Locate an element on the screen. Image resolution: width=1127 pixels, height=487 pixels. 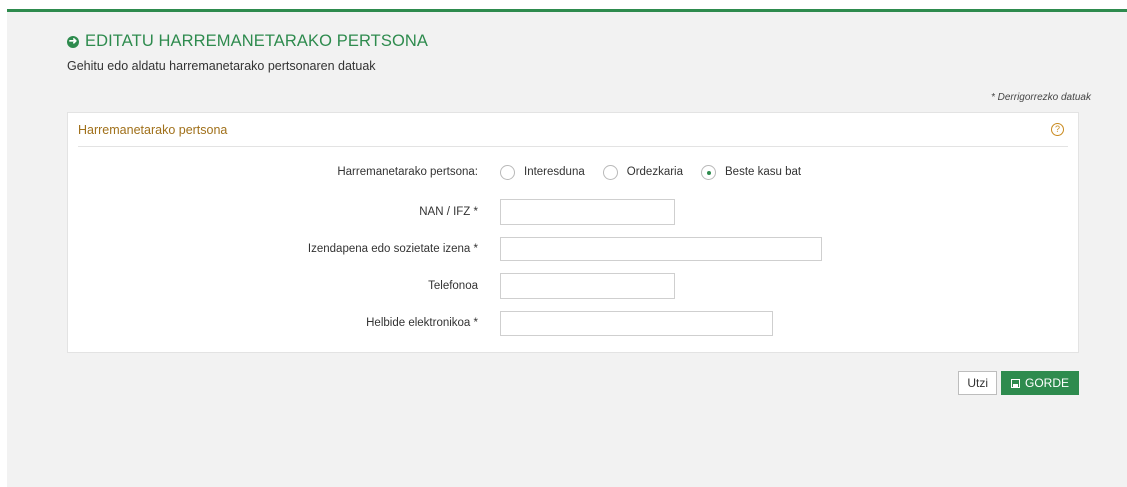
phone-label: Telefonoa is located at coordinates (453, 286).